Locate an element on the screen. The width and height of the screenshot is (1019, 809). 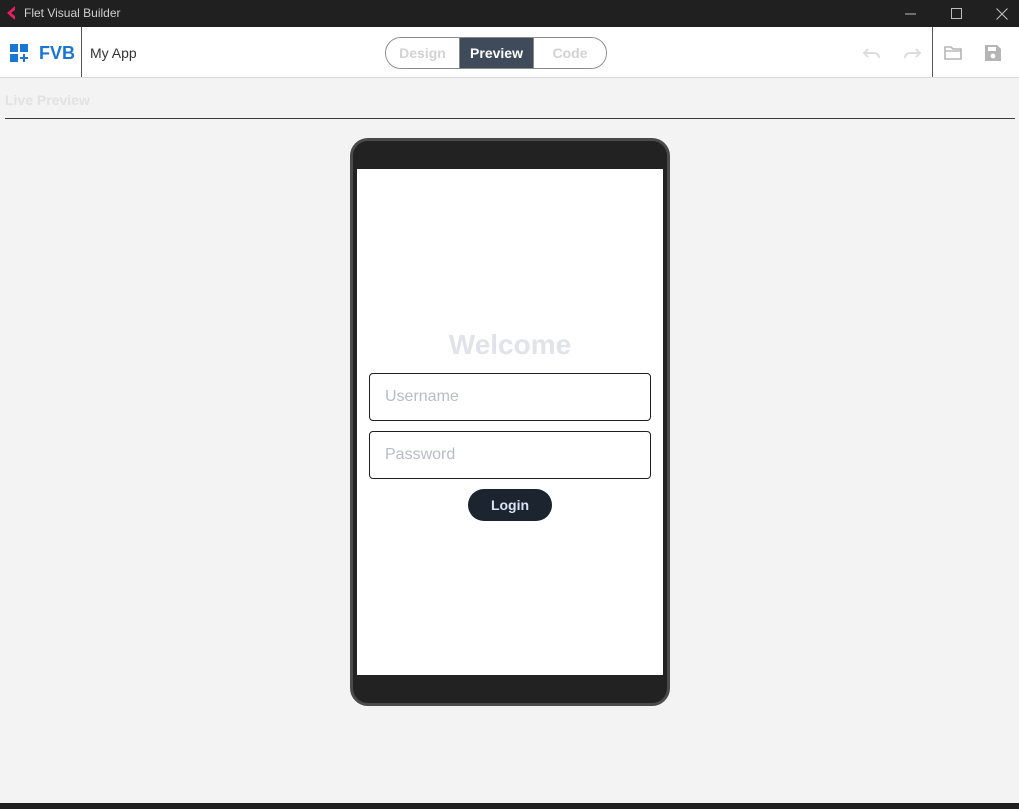
mode-design-button: Design is located at coordinates (423, 53).